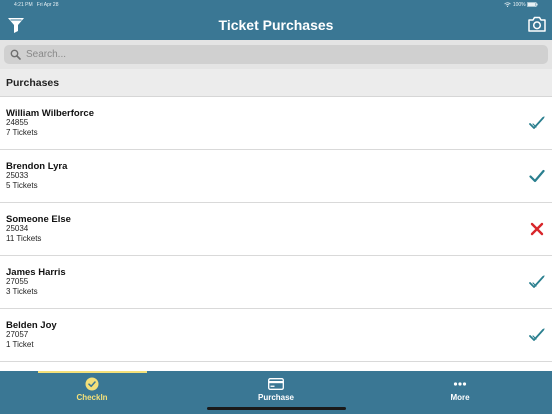 Image resolution: width=552 pixels, height=414 pixels. What do you see at coordinates (47, 5) in the screenshot?
I see `status-date: Fri Apr 28` at bounding box center [47, 5].